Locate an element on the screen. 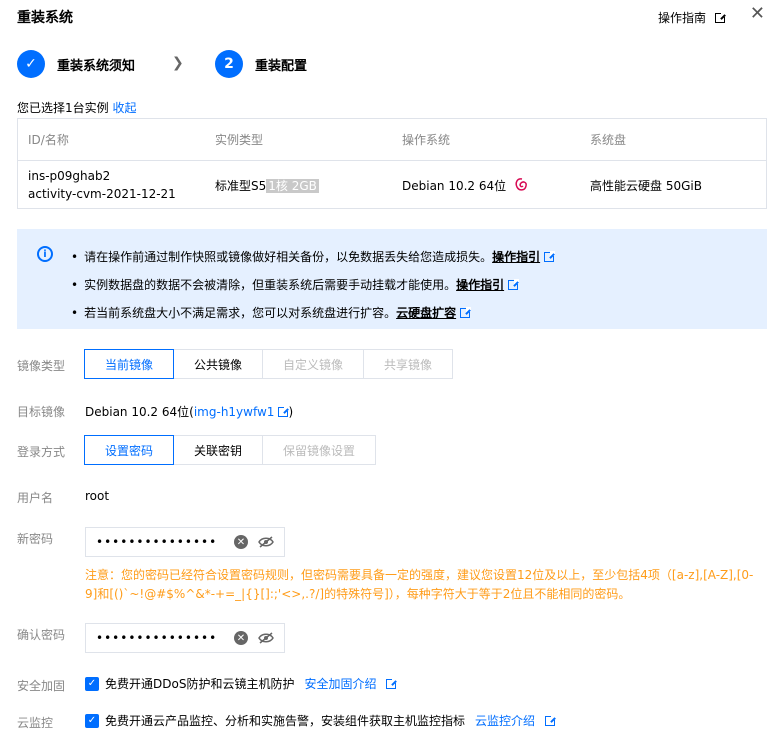  target-image-value: Debian 10.2 64位(img-h1ywfw1) is located at coordinates (189, 412).